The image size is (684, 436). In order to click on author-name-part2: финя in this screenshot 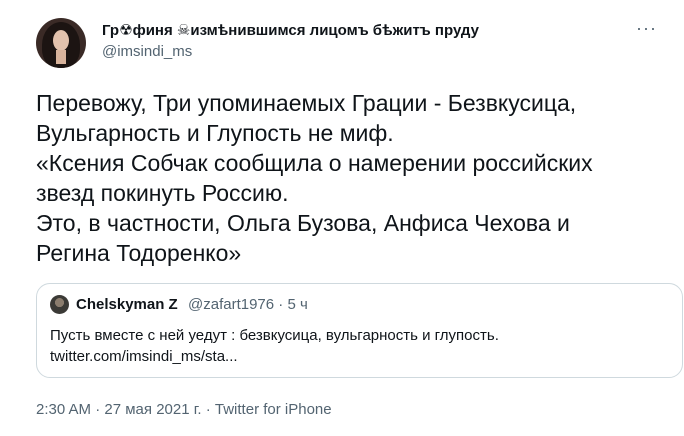, I will do `click(154, 30)`.